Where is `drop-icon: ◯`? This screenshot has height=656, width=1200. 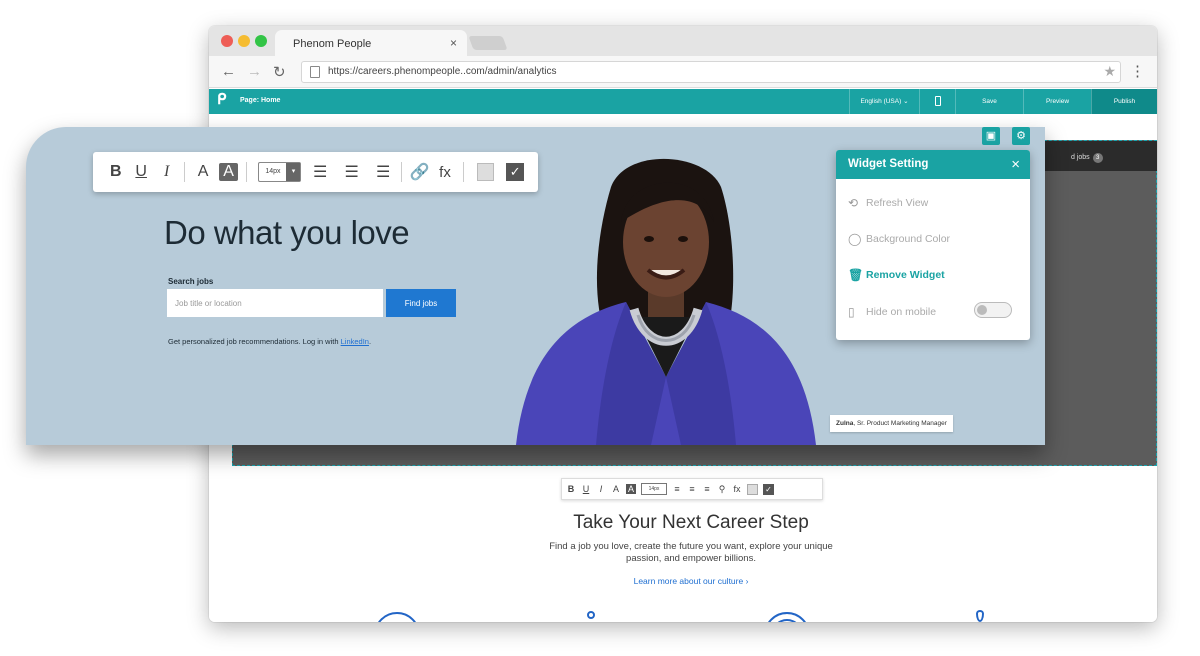 drop-icon: ◯ is located at coordinates (855, 239).